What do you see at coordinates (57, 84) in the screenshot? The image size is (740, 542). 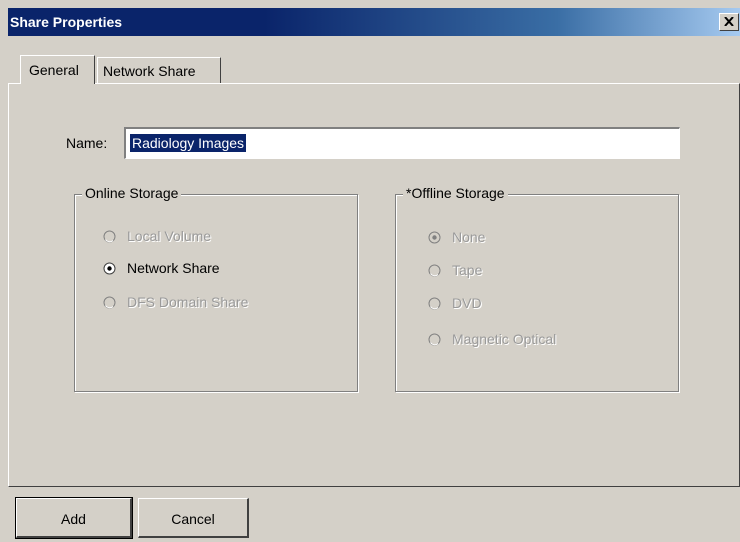 I see `active-tab-join` at bounding box center [57, 84].